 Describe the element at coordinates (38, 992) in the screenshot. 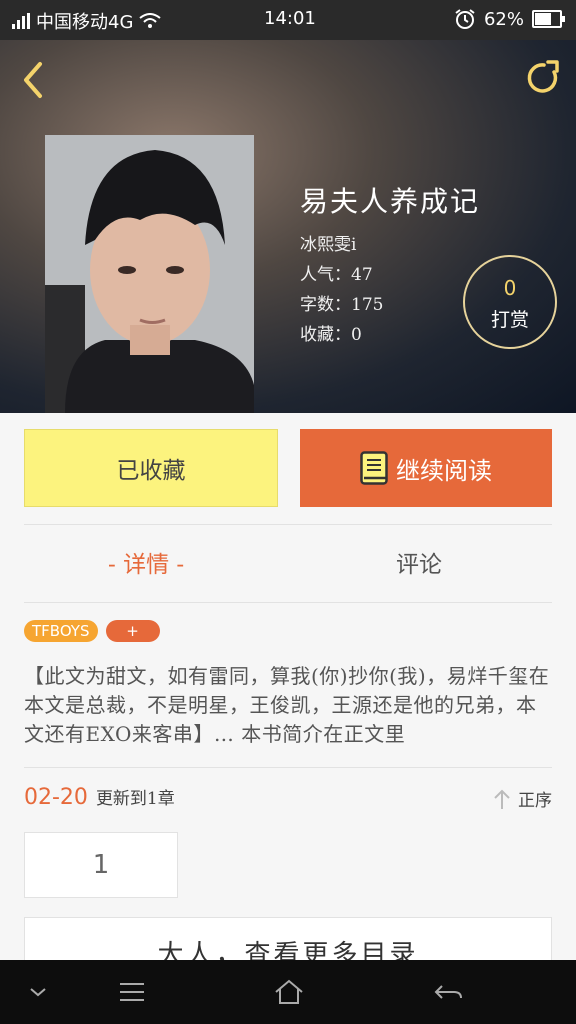

I see `chevron-down-icon` at that location.